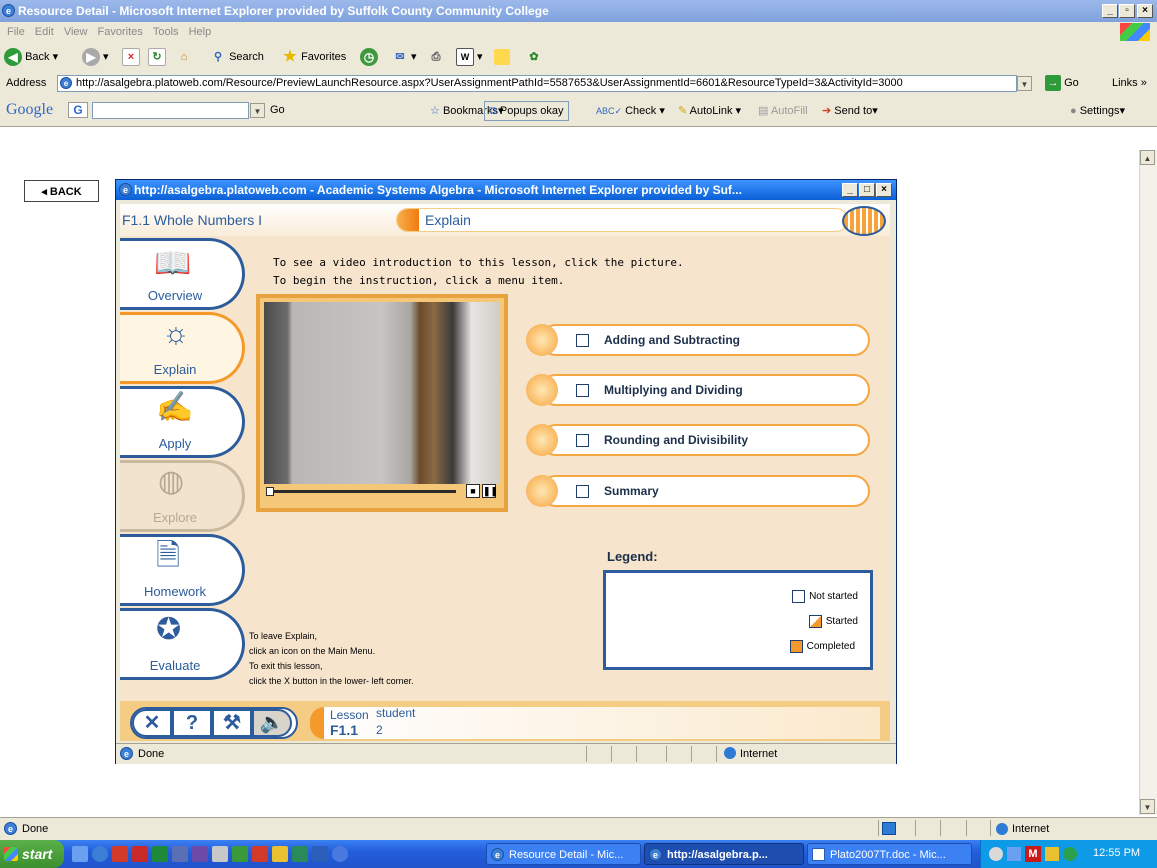  I want to click on back-label: Back, so click(37, 57).